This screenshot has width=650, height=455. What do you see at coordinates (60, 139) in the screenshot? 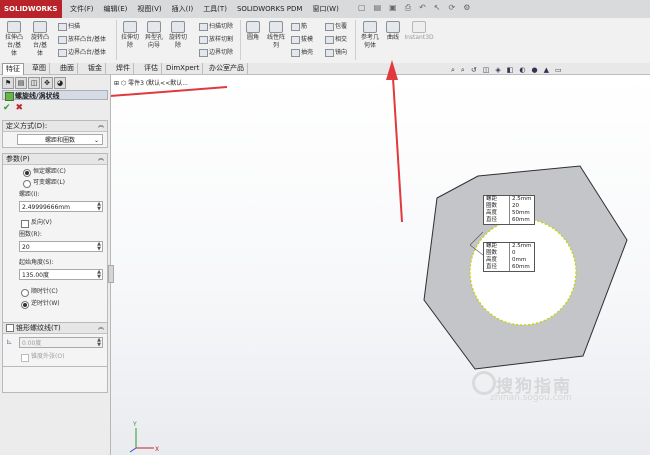
I see `define-by-select: 螺距和圈数 ⌄` at bounding box center [60, 139].